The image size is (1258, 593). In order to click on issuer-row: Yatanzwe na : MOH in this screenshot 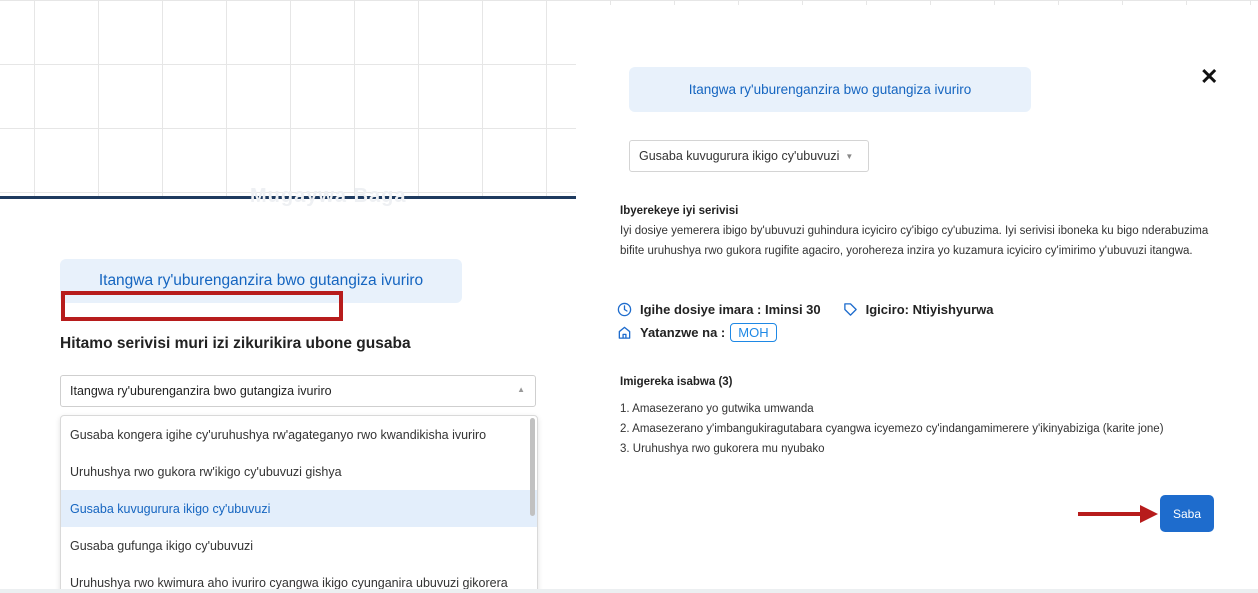, I will do `click(697, 332)`.